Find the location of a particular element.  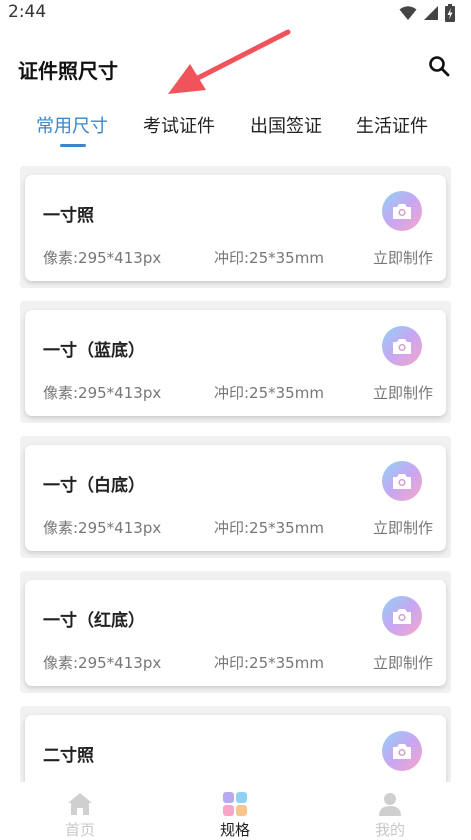

page-title: 证件照尺寸 is located at coordinates (68, 71).